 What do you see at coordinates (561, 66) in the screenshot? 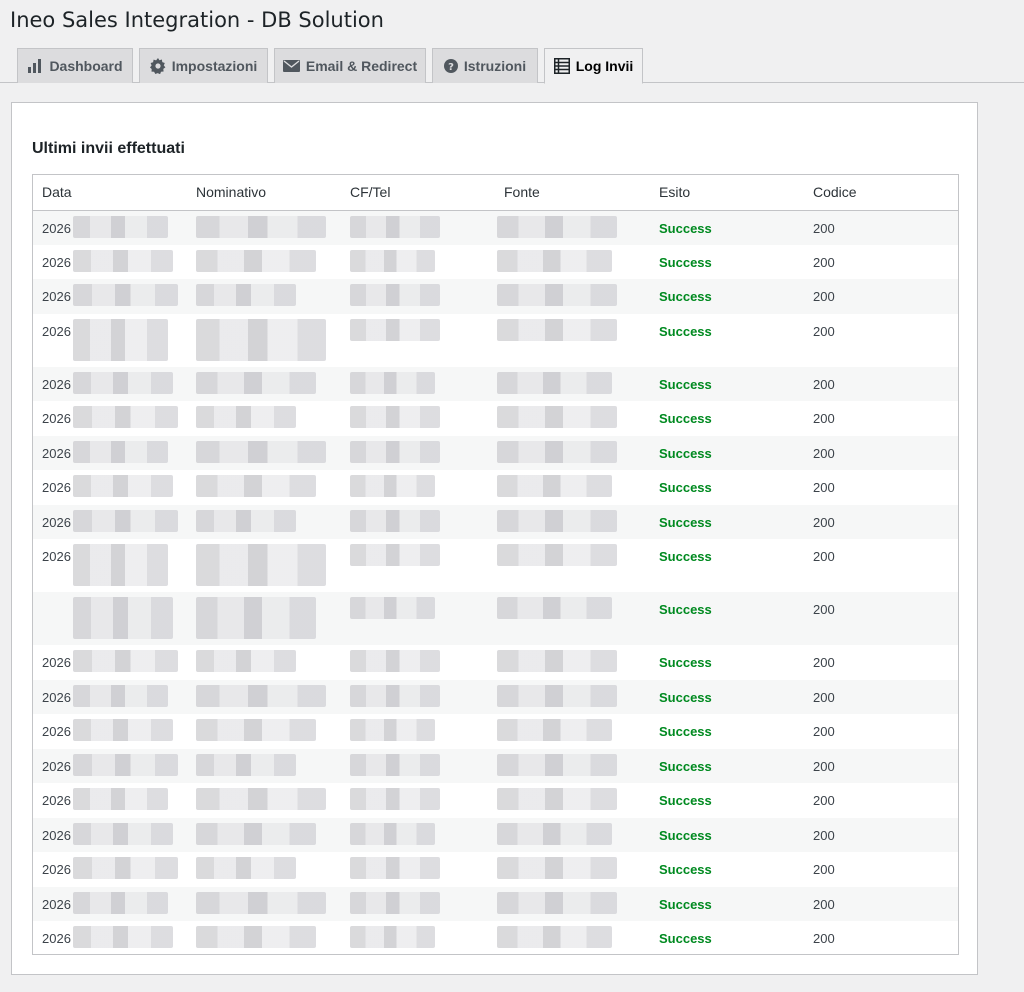
I see `list-icon` at bounding box center [561, 66].